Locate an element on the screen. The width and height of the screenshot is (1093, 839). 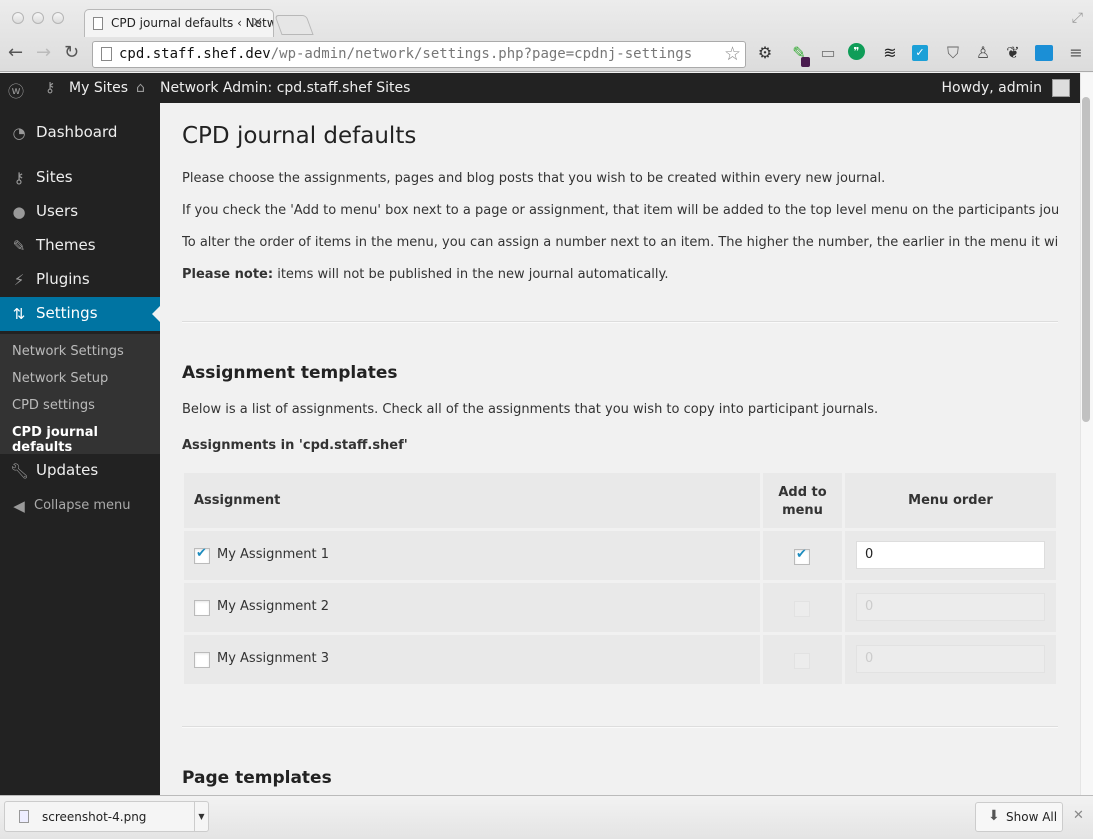
sidebar-item-updates: 🔧︎ Updates is located at coordinates (80, 471).